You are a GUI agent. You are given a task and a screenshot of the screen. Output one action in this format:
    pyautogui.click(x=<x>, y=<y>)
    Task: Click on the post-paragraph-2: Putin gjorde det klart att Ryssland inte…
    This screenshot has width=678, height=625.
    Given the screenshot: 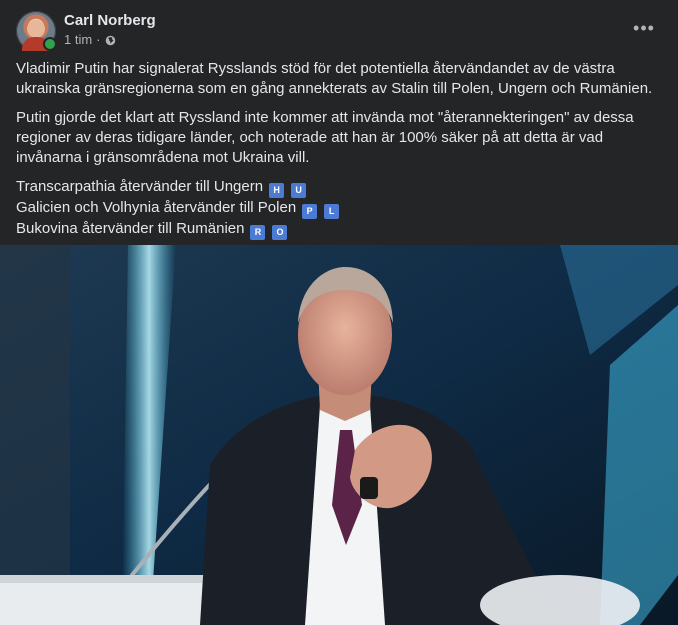 What is the action you would take?
    pyautogui.click(x=325, y=137)
    